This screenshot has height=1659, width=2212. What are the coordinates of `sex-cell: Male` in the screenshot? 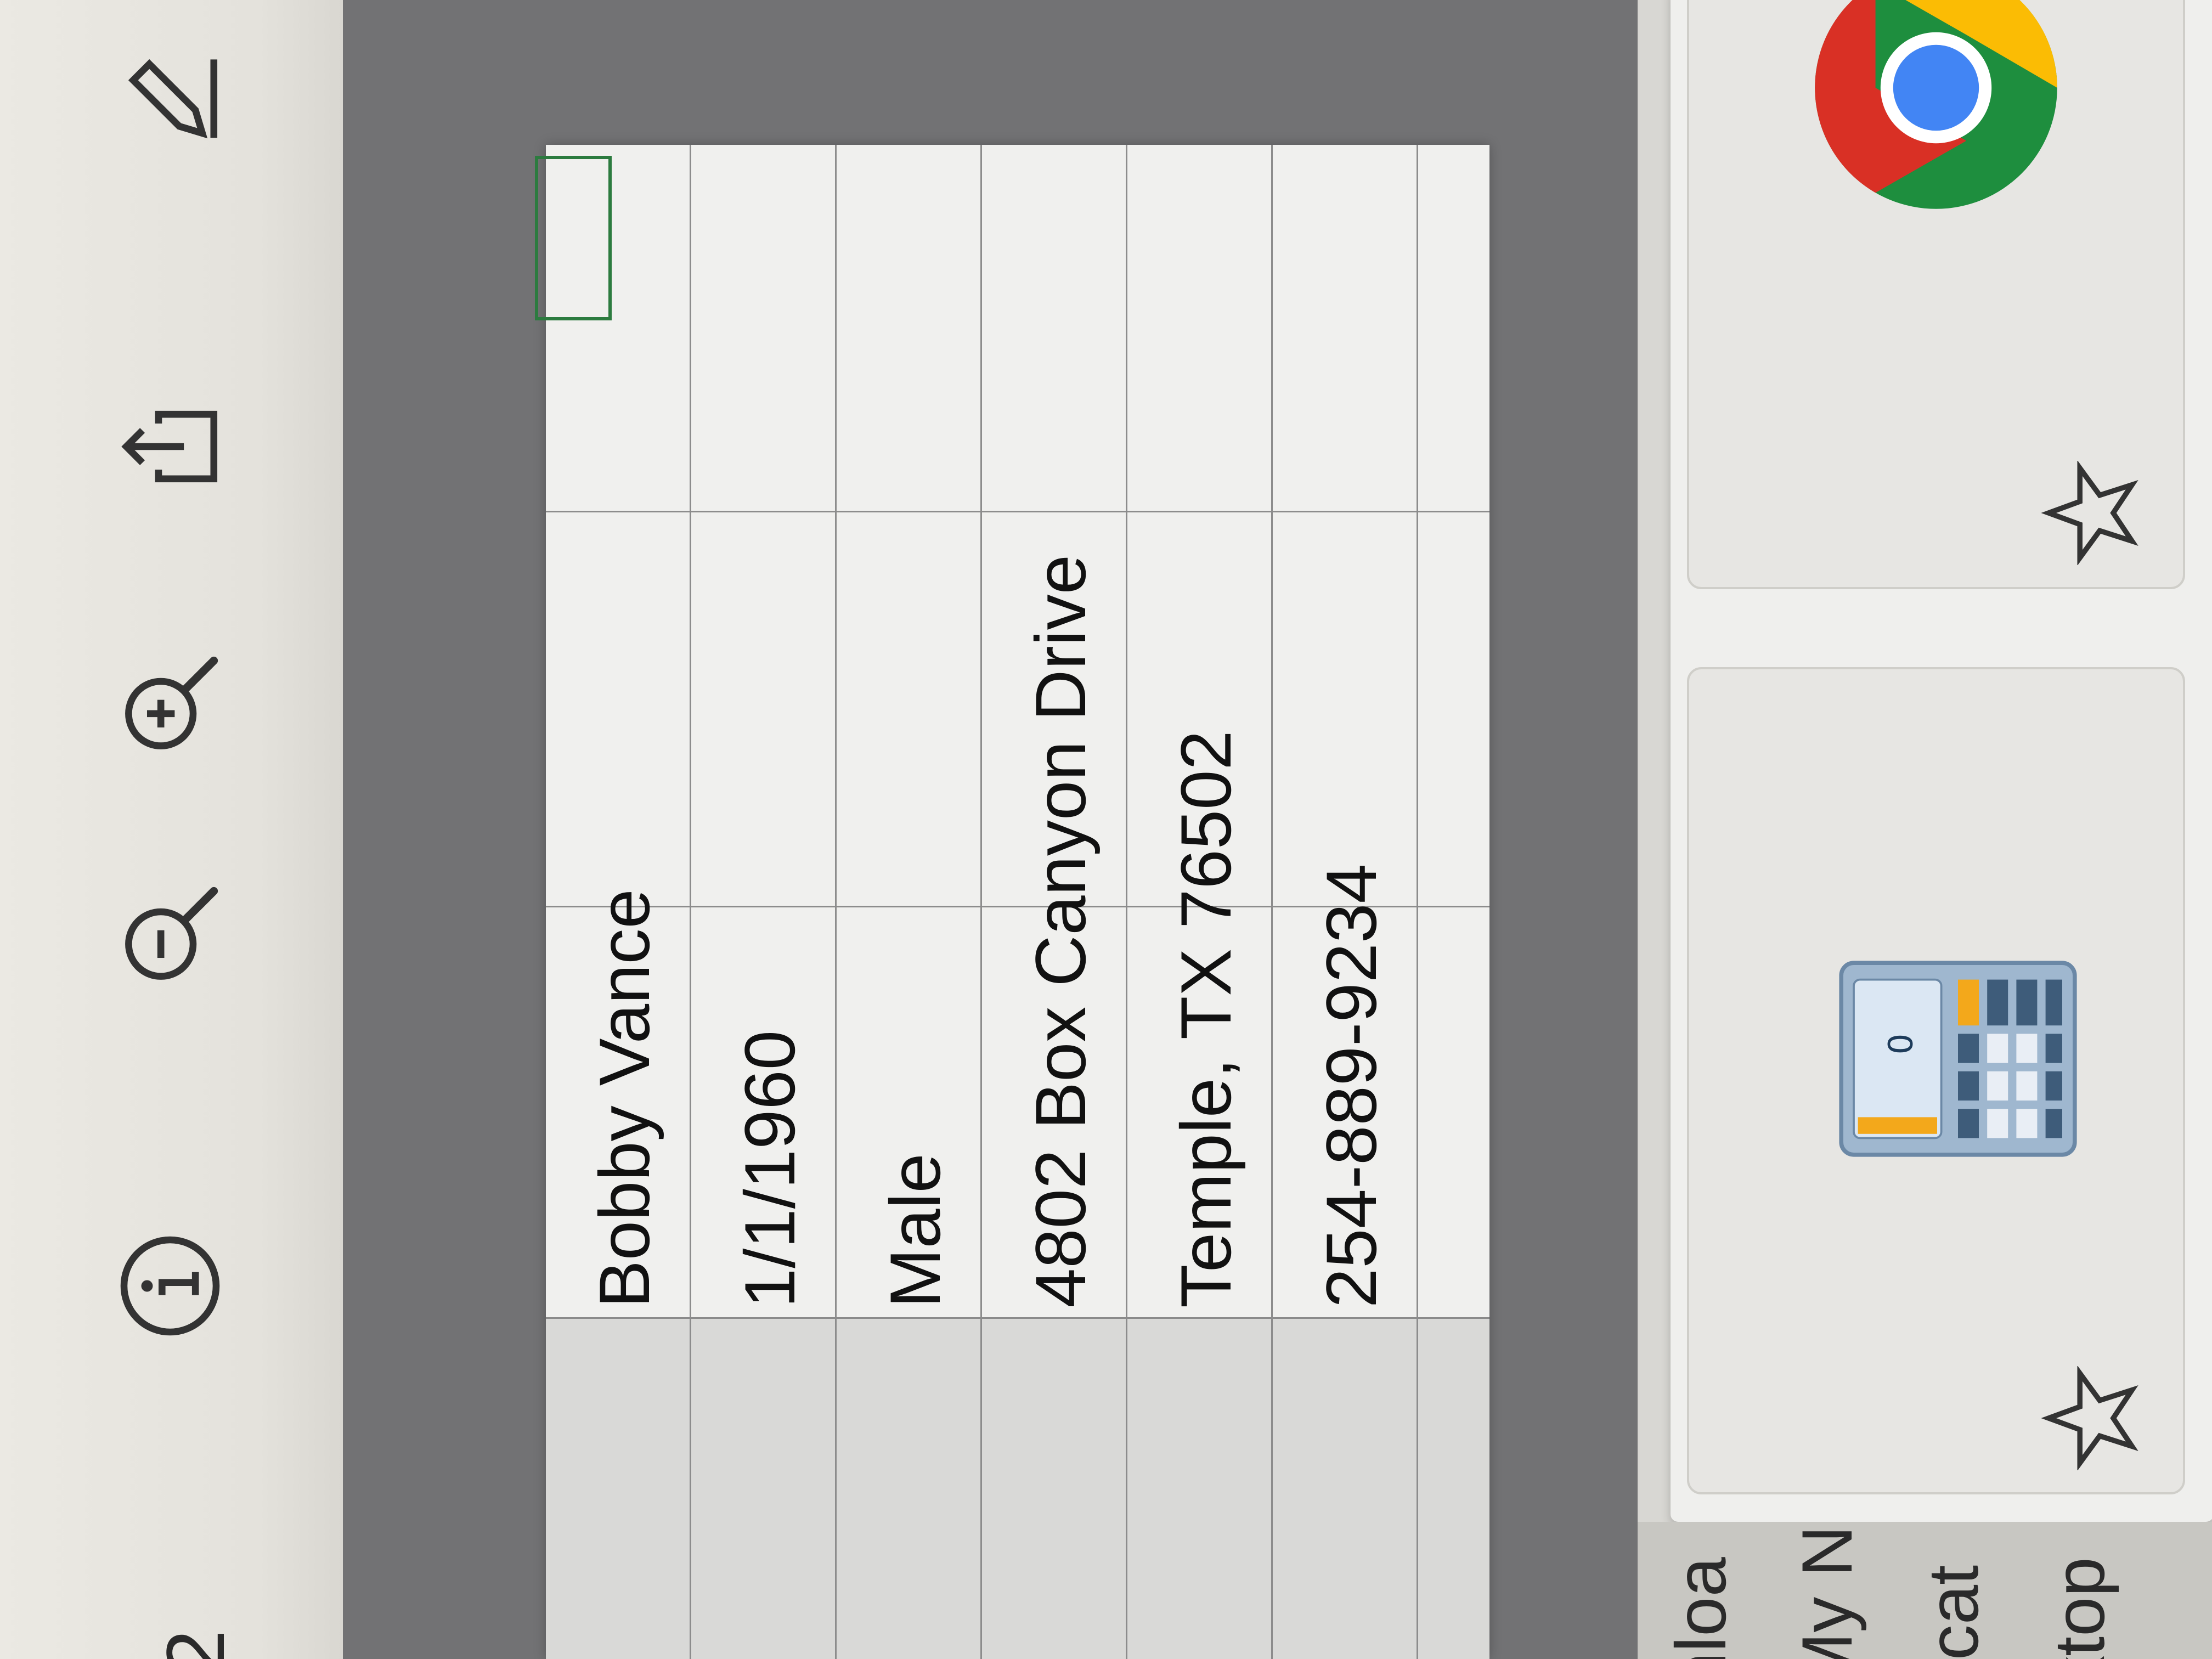 It's located at (915, 1231).